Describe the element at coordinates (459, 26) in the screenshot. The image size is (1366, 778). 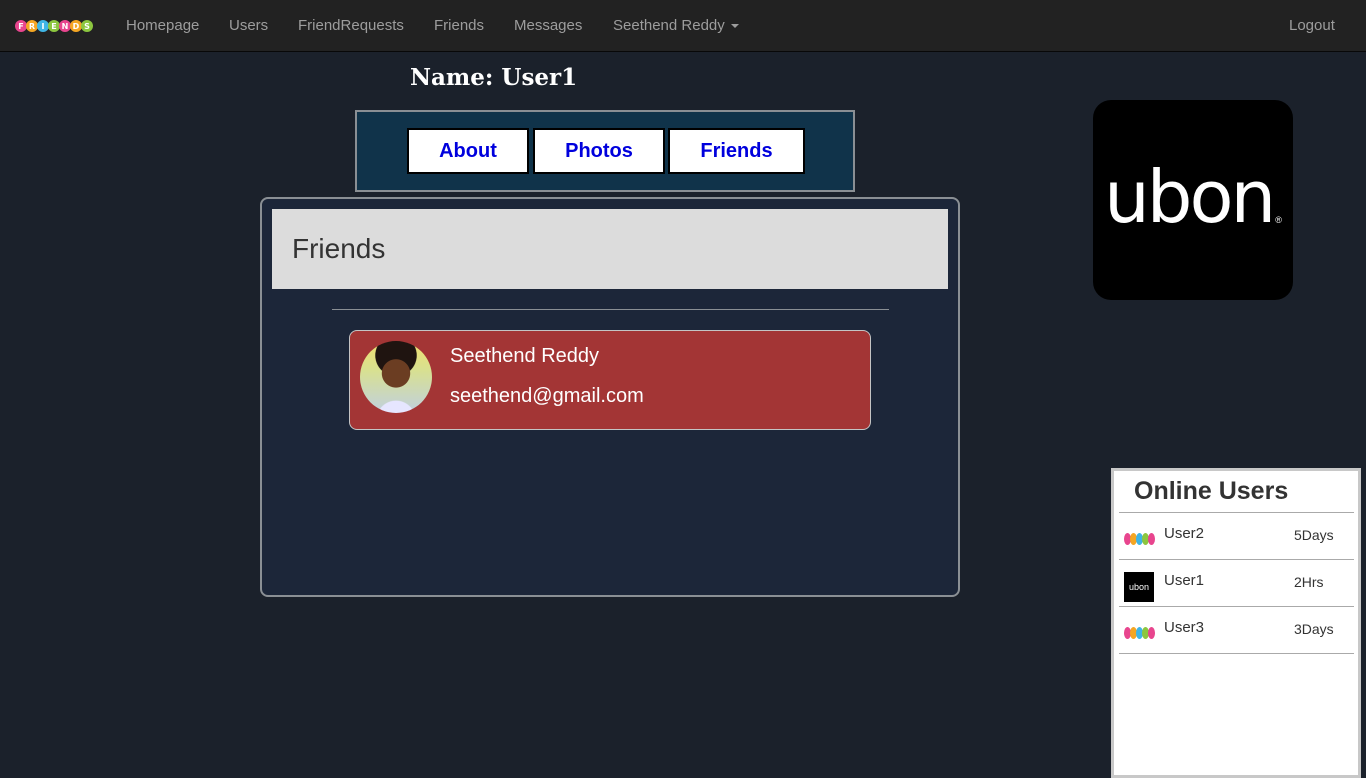
I see `nav-friends-link: Friends` at that location.